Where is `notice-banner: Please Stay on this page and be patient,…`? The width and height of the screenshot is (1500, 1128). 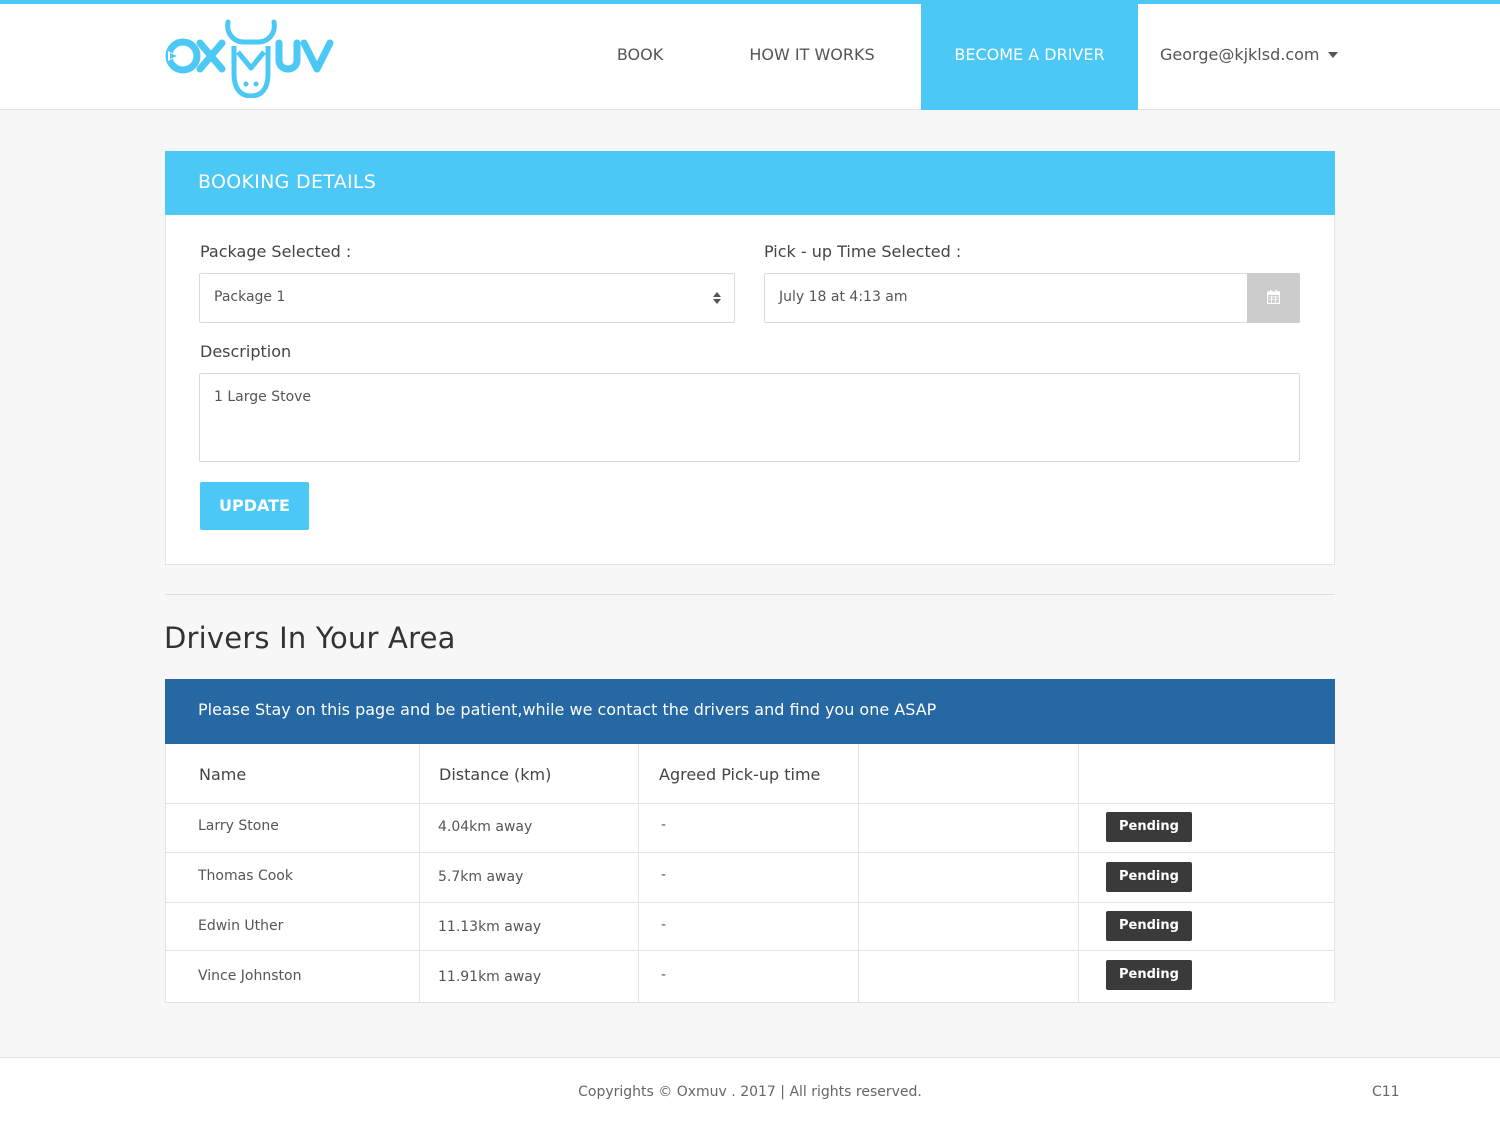
notice-banner: Please Stay on this page and be patient,… is located at coordinates (750, 711).